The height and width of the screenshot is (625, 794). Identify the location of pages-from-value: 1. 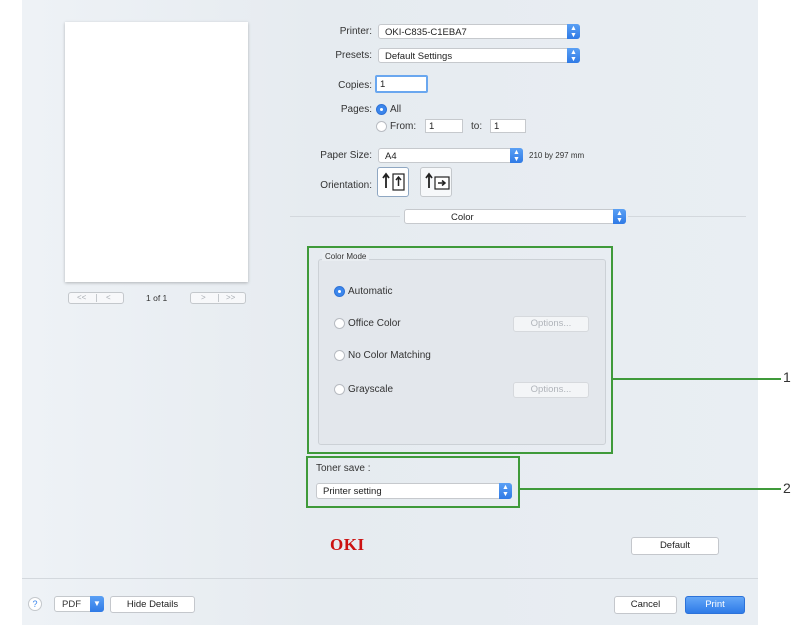
(432, 126).